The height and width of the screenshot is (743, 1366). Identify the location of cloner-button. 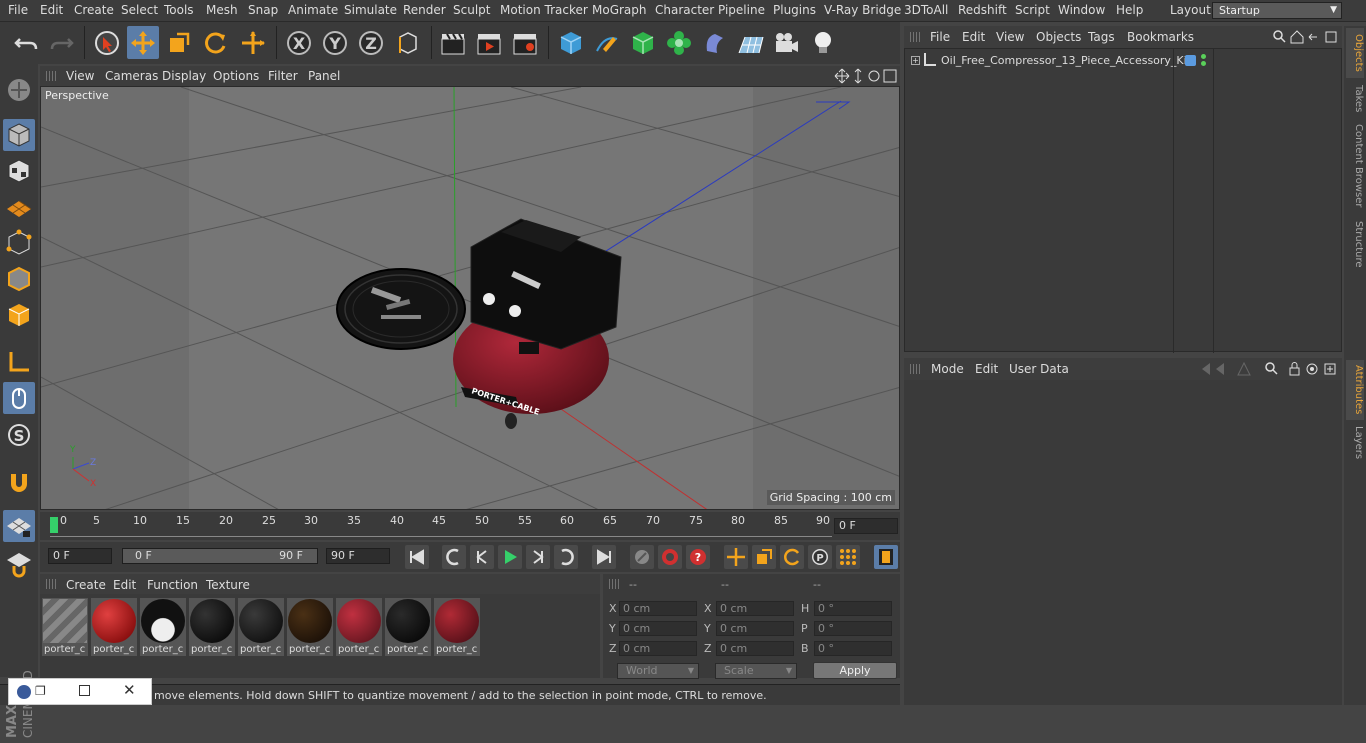
(679, 42).